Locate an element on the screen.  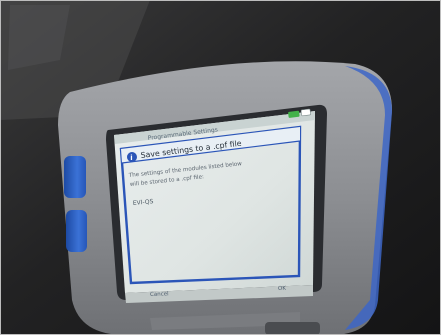
status-icon is located at coordinates (305, 112).